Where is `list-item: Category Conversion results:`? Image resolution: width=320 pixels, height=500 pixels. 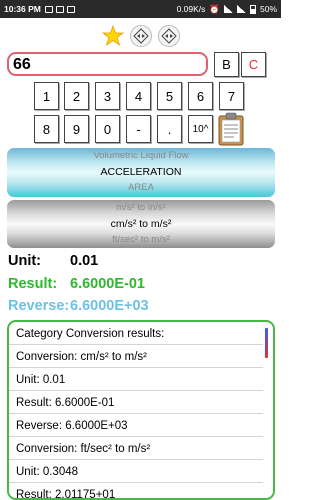 list-item: Category Conversion results: is located at coordinates (136, 333).